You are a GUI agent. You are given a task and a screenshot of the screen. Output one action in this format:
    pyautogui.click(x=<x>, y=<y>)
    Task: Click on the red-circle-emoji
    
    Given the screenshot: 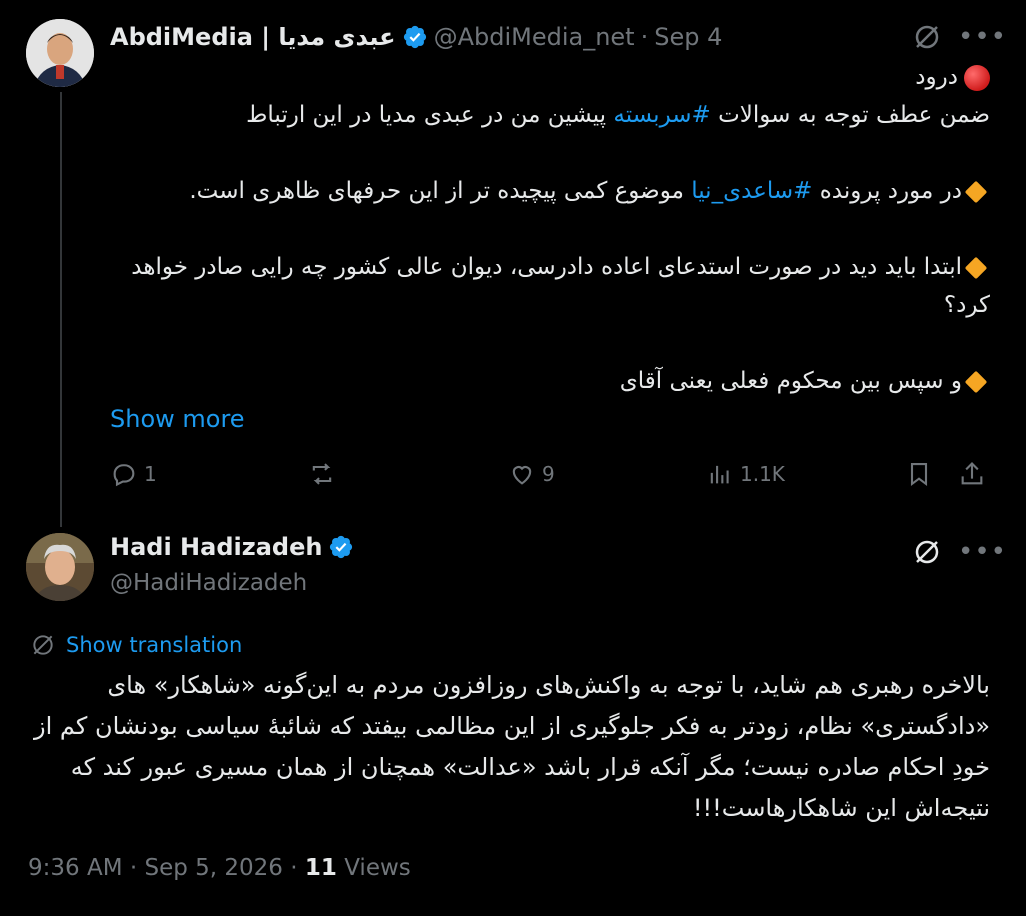 What is the action you would take?
    pyautogui.click(x=977, y=77)
    